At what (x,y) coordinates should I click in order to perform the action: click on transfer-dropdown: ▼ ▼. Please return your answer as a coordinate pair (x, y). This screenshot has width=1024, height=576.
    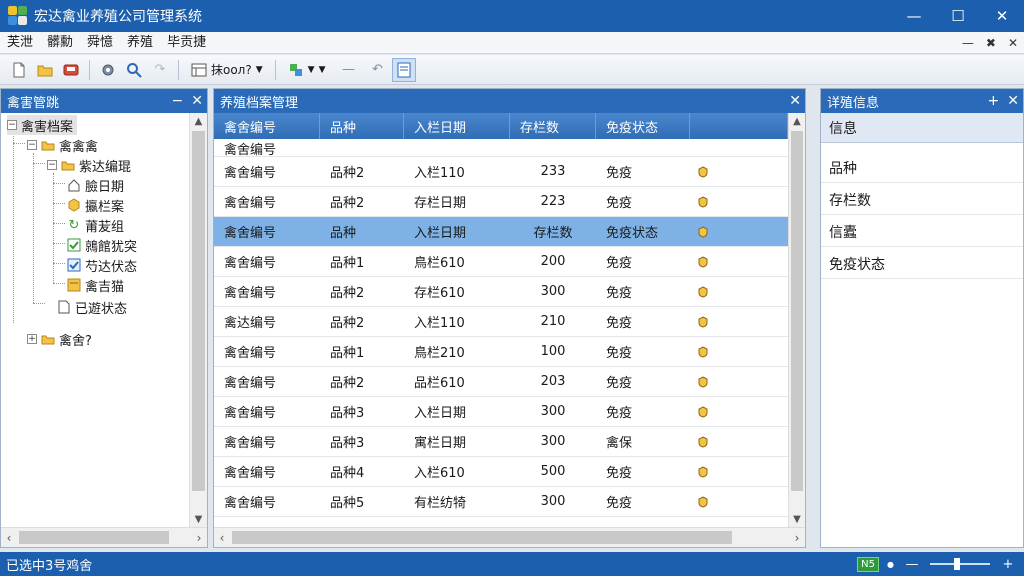
    Looking at the image, I should click on (307, 70).